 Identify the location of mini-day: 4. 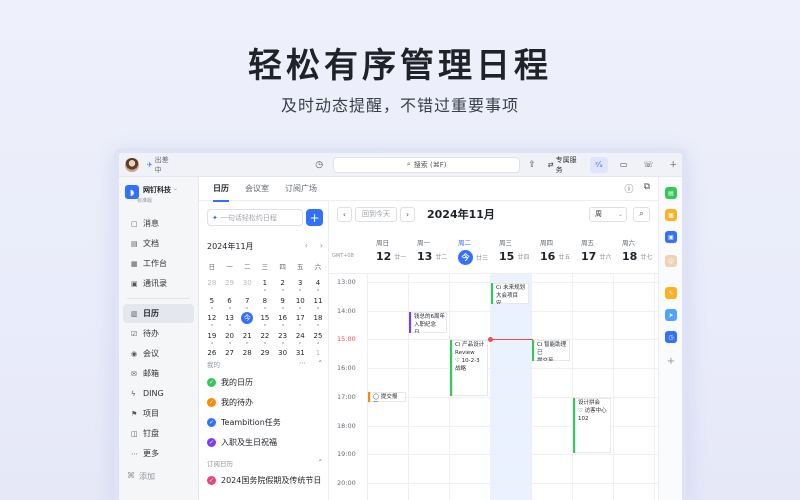
(318, 285).